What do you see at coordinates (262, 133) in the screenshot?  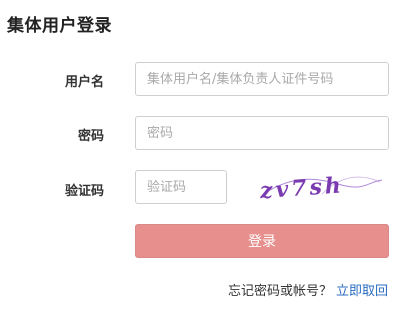 I see `password-input` at bounding box center [262, 133].